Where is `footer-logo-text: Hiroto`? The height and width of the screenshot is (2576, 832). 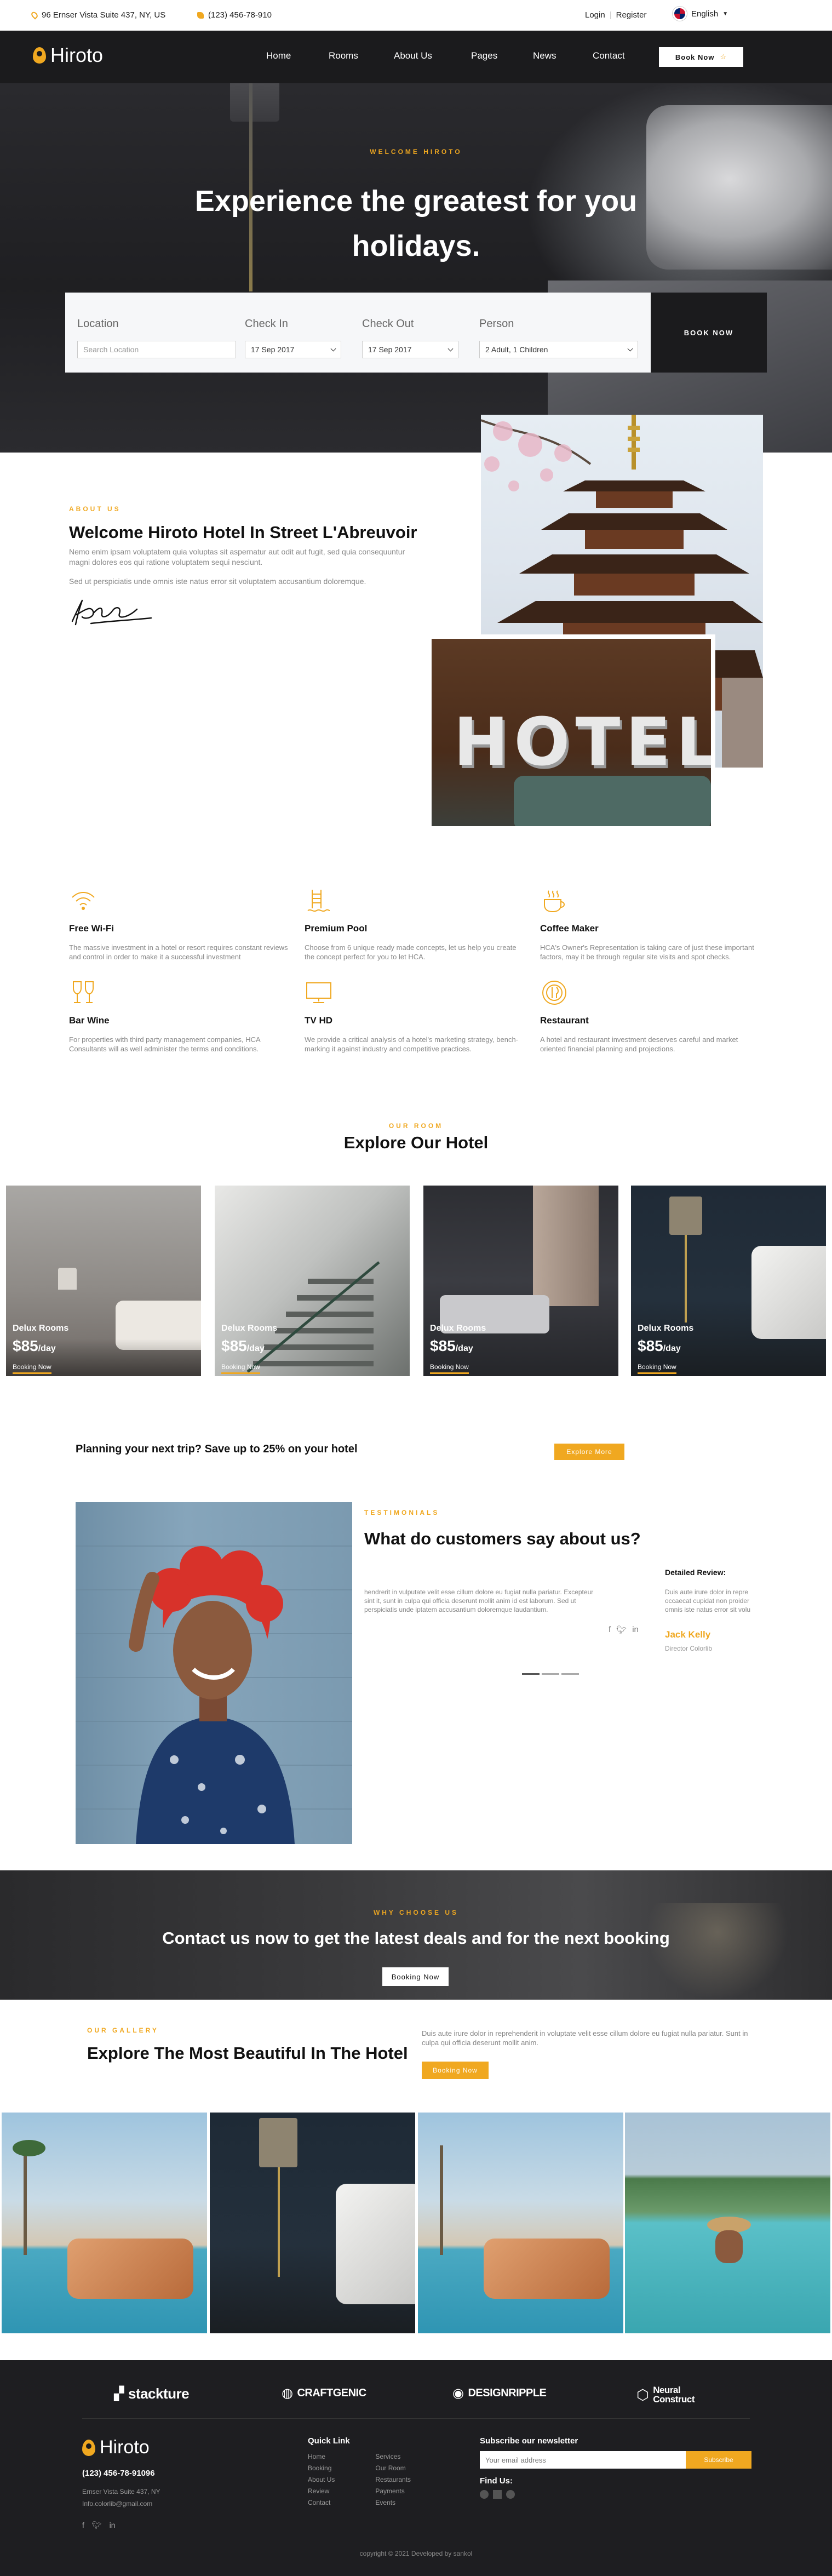
footer-logo-text: Hiroto is located at coordinates (125, 2447).